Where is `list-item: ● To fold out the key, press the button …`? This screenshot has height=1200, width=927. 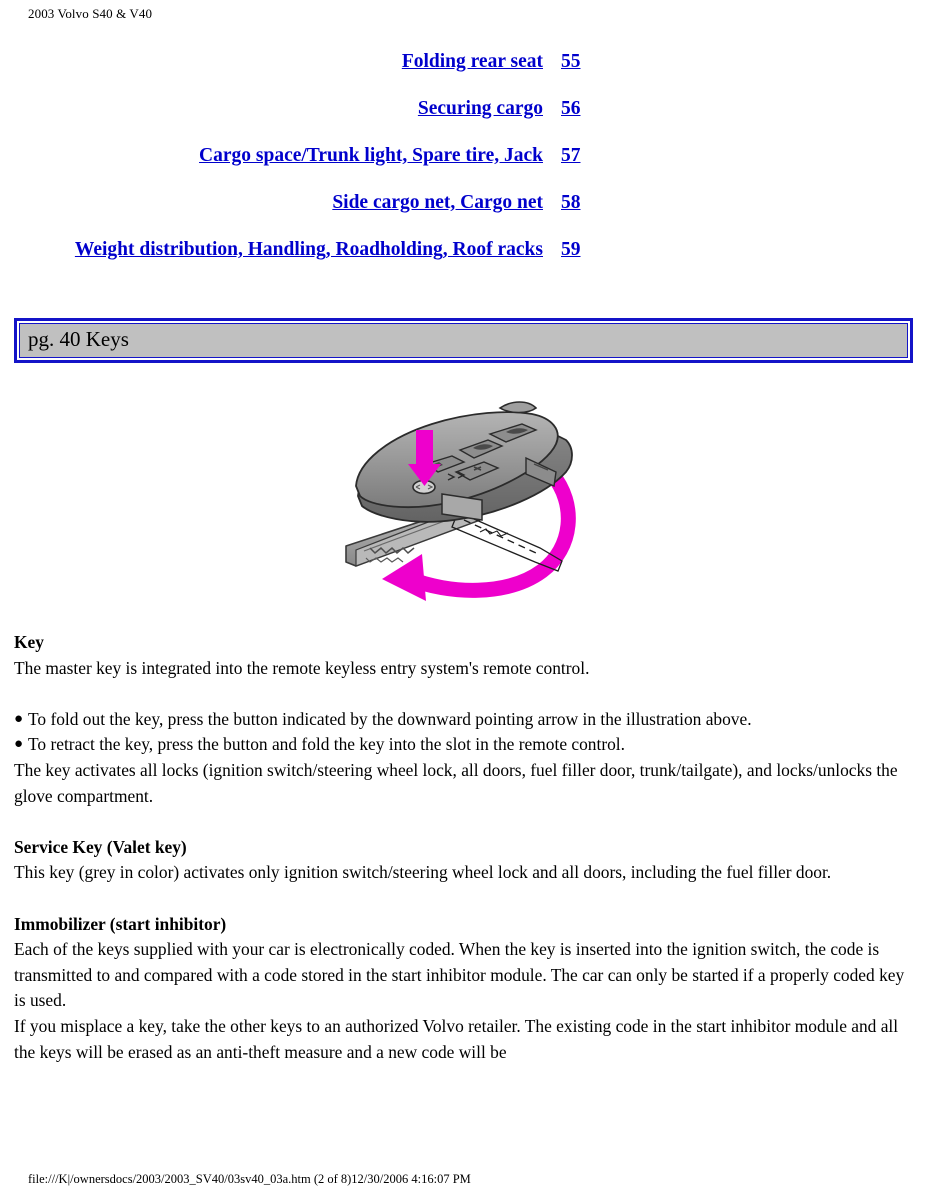 list-item: ● To fold out the key, press the button … is located at coordinates (462, 720).